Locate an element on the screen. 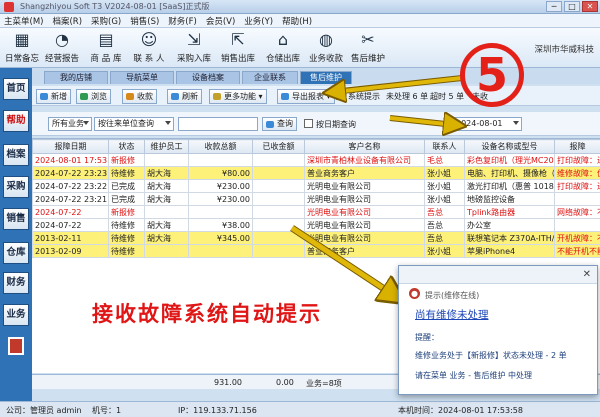  menu-main: 主菜单(M) is located at coordinates (23, 21).